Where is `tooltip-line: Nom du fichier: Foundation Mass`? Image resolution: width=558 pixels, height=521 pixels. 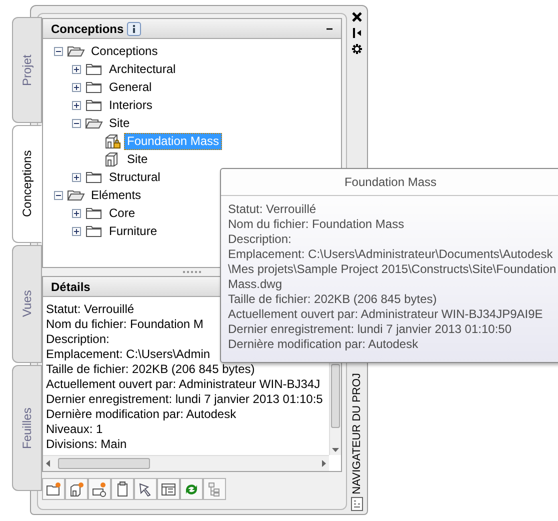
tooltip-line: Nom du fichier: Foundation Mass is located at coordinates (317, 224).